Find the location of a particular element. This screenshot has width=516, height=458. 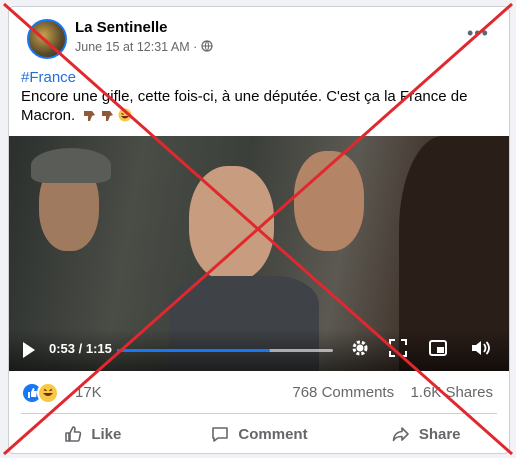

more-options-icon: ••• is located at coordinates (478, 33).